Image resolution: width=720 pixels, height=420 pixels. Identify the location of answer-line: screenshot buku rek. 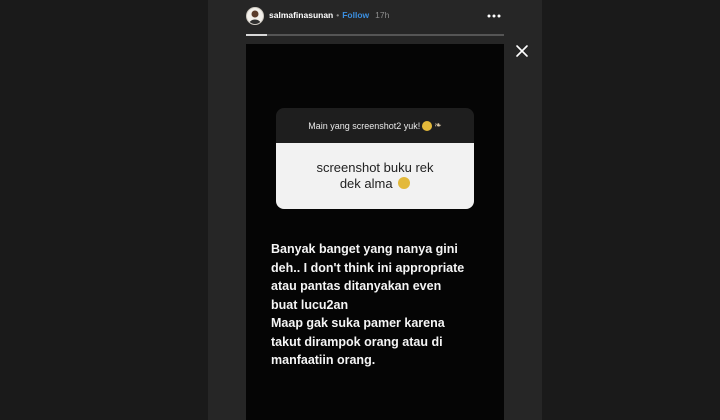
(375, 167).